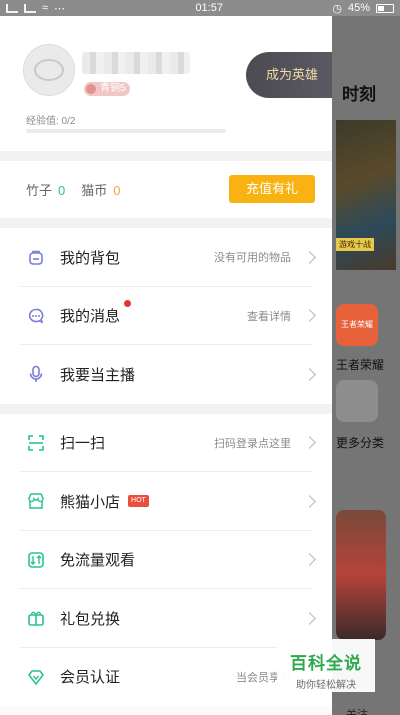  I want to click on message-icon, so click(78, 312).